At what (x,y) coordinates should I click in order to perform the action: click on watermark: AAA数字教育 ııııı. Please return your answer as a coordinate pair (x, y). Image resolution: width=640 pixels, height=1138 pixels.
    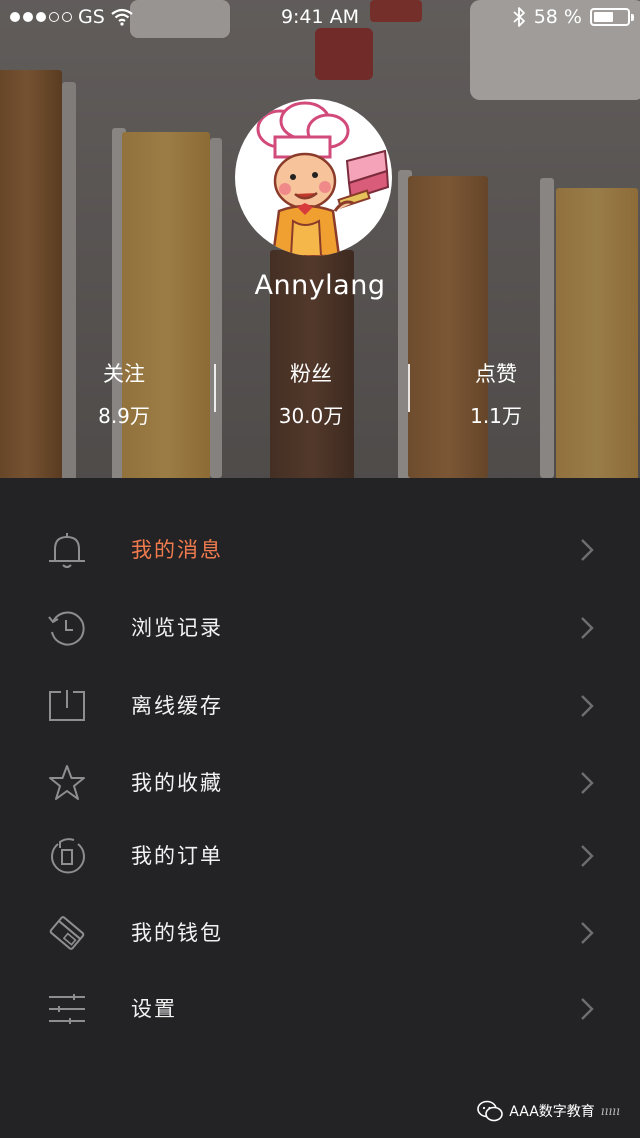
    Looking at the image, I should click on (548, 1111).